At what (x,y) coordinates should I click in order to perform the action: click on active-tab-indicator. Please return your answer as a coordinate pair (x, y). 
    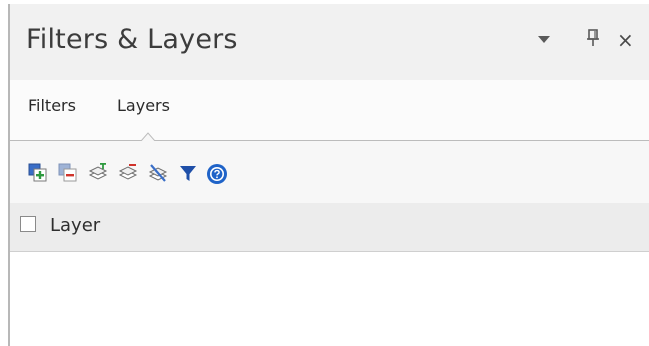
    Looking at the image, I should click on (148, 137).